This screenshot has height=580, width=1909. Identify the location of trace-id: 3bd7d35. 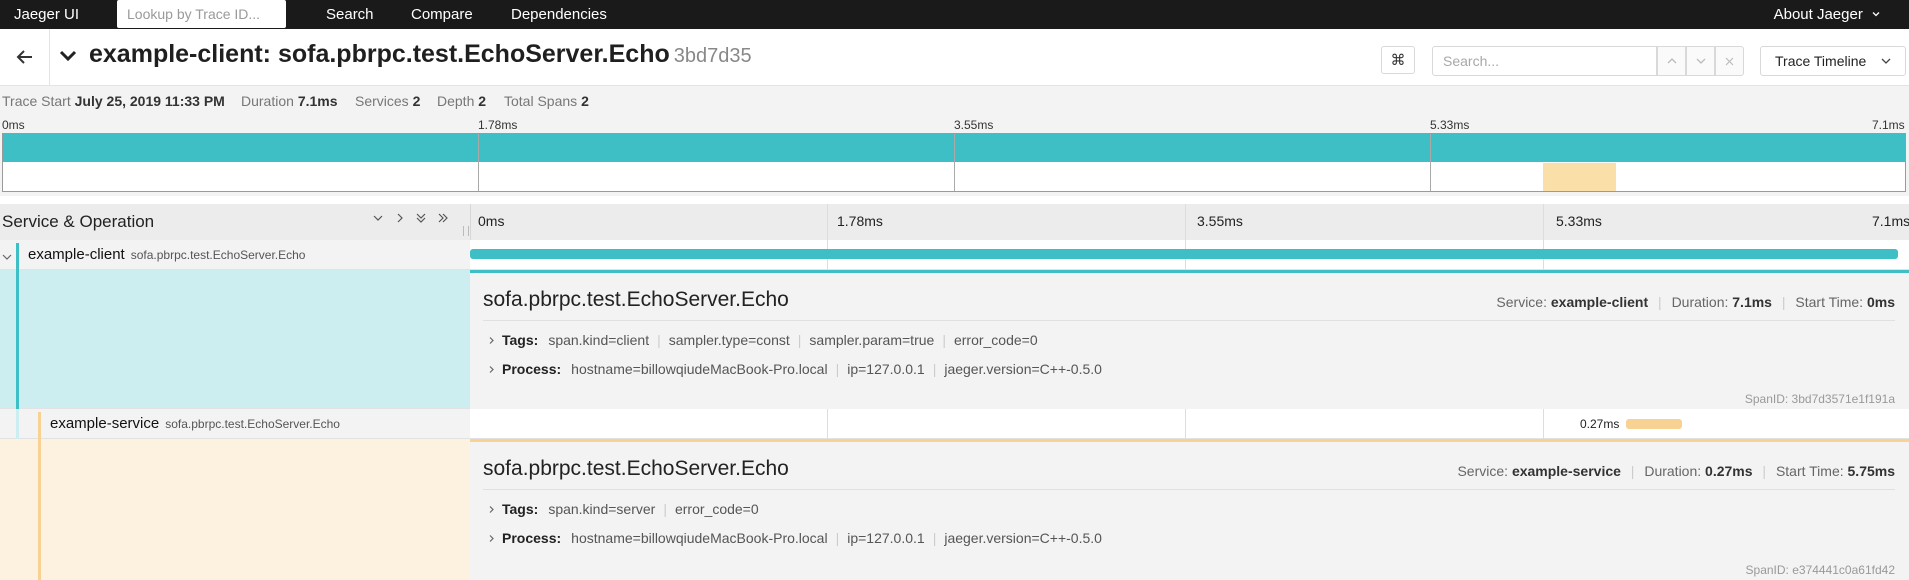
(712, 56).